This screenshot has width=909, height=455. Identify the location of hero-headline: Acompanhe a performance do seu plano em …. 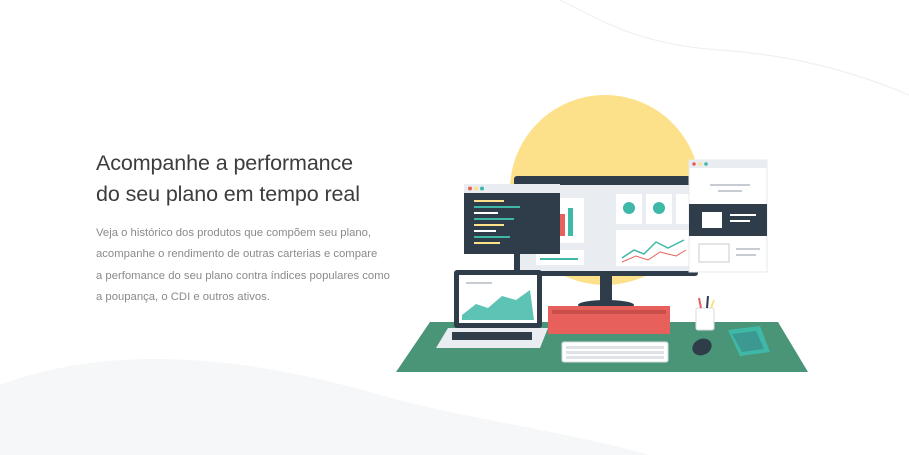
(256, 179).